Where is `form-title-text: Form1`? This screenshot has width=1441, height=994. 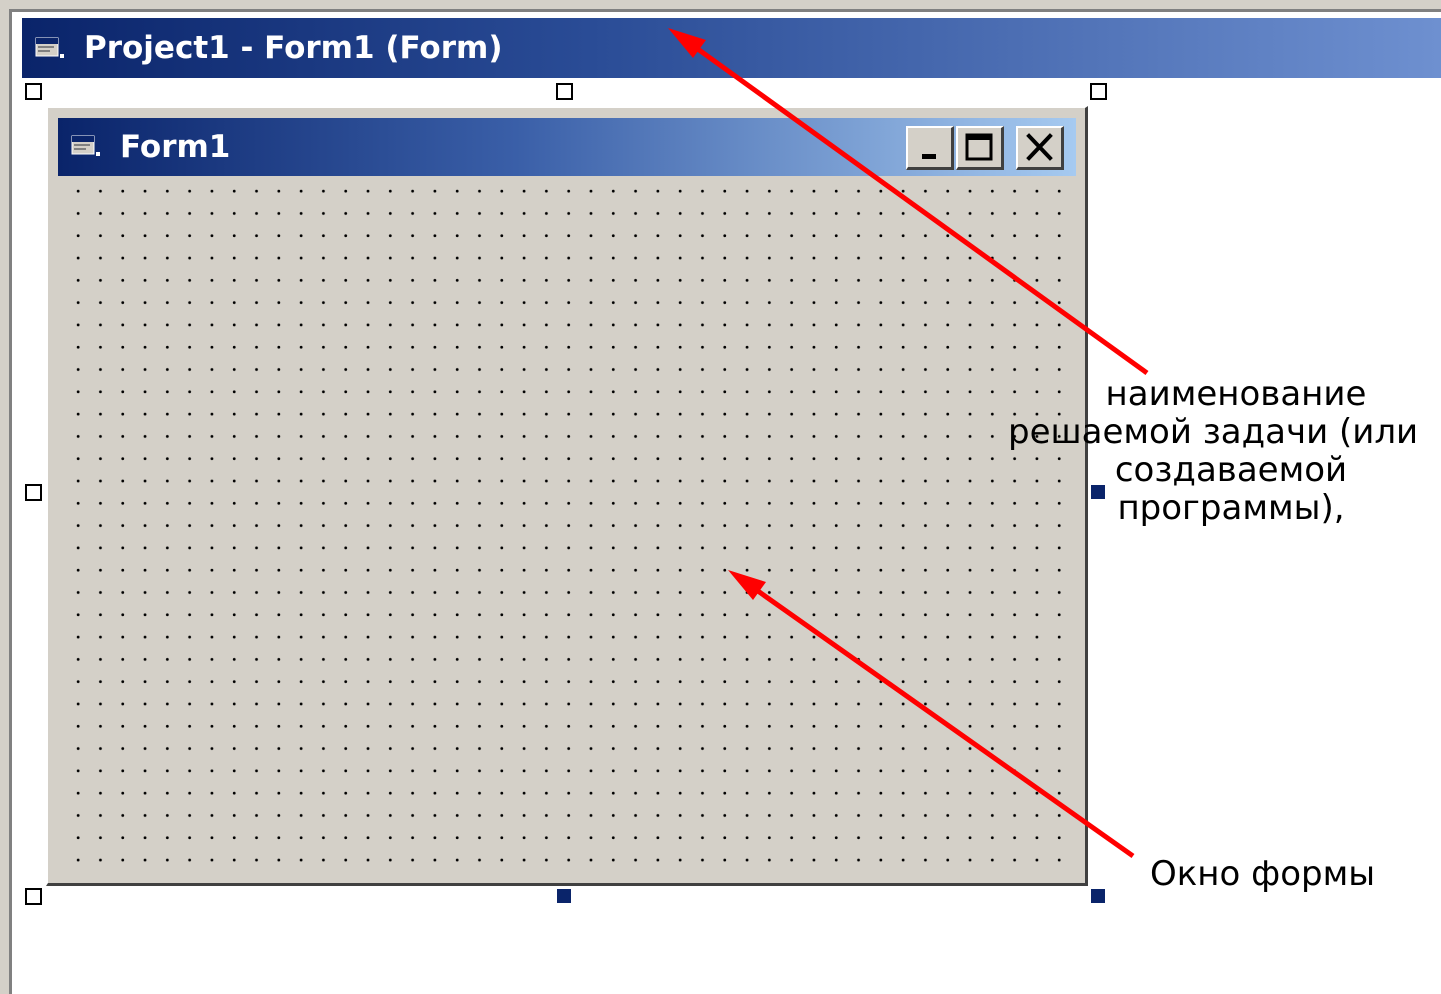
form-title-text: Form1 is located at coordinates (175, 147).